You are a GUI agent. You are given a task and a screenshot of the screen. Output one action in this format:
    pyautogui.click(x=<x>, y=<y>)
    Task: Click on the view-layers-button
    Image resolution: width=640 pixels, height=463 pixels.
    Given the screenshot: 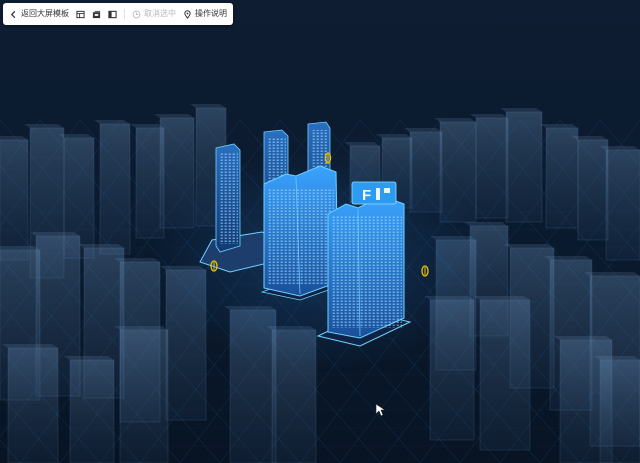 What is the action you would take?
    pyautogui.click(x=80, y=14)
    